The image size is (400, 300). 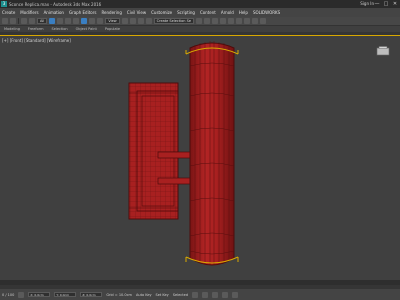 What do you see at coordinates (36, 40) in the screenshot?
I see `viewport-label: [+] [Front] [Standard] [Wireframe]` at bounding box center [36, 40].